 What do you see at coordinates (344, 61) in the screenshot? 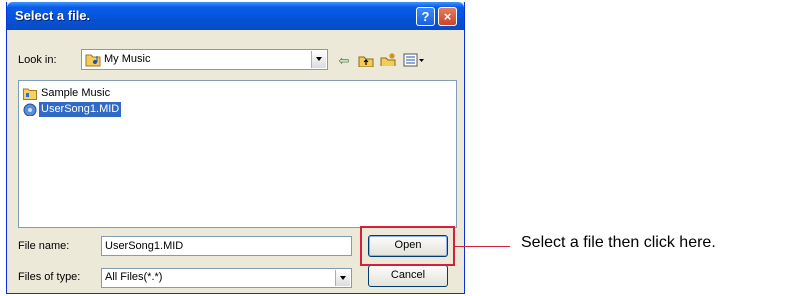
I see `back-arrow-icon: ⇦` at bounding box center [344, 61].